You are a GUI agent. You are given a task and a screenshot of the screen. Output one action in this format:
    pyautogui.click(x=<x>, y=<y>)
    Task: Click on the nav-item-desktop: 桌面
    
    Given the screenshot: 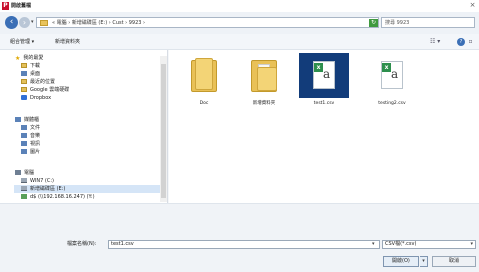 What is the action you would take?
    pyautogui.click(x=30, y=74)
    